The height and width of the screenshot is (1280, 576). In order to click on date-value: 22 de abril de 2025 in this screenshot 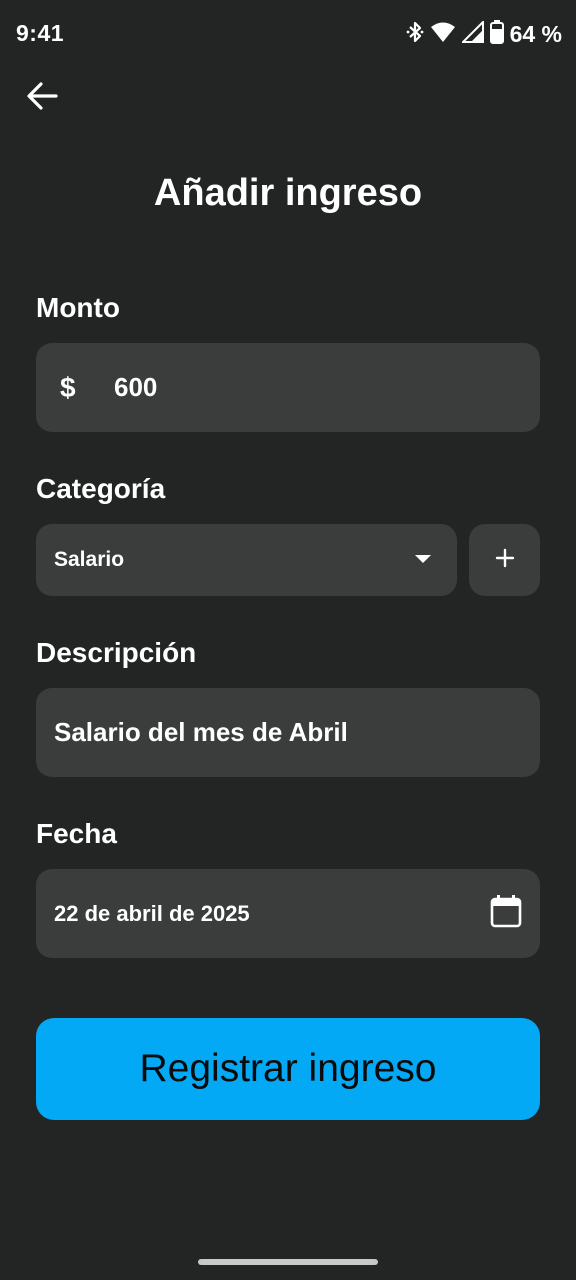, I will do `click(152, 913)`.